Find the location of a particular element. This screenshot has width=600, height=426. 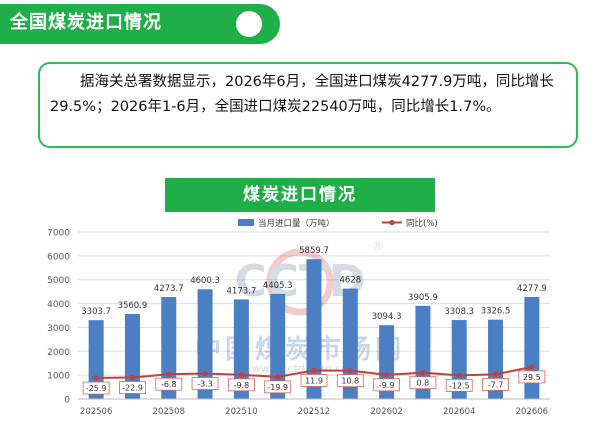

legend-line-marker is located at coordinates (392, 222).